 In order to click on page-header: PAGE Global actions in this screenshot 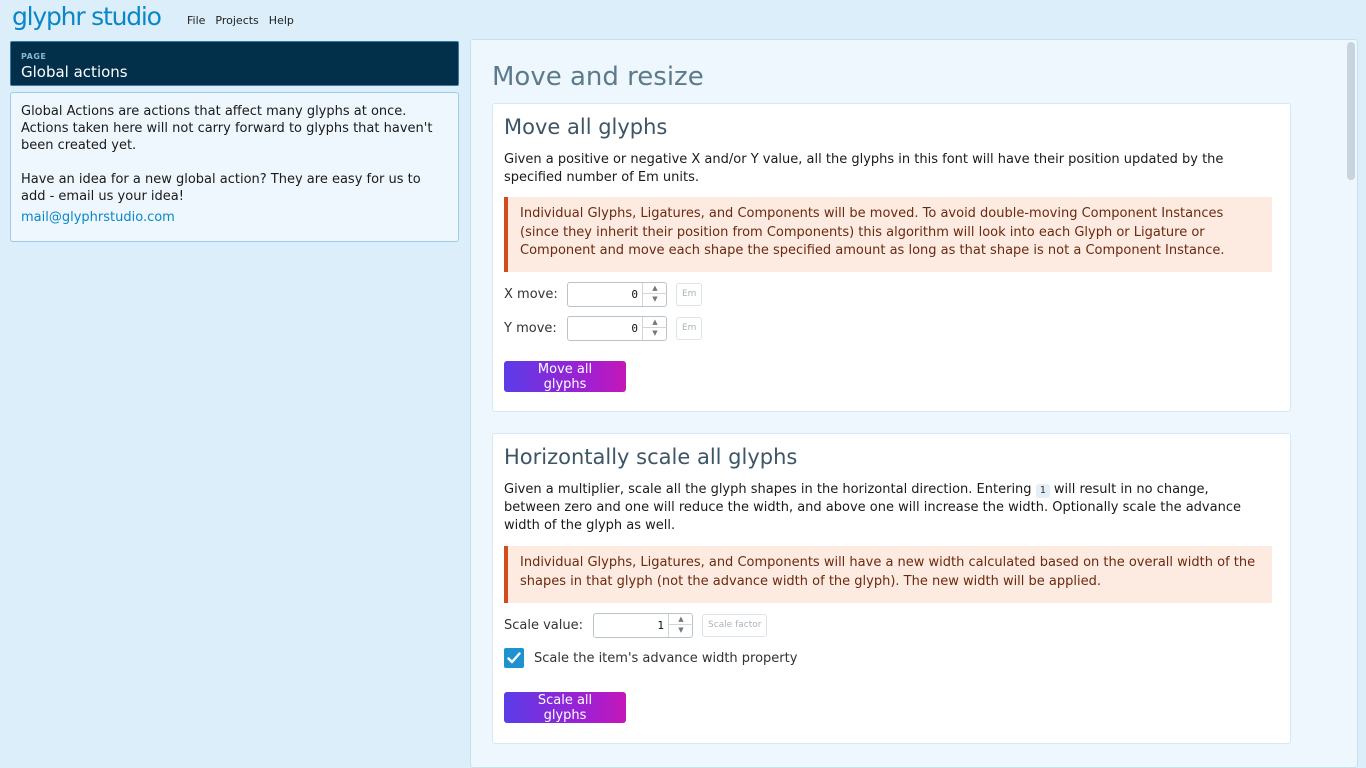, I will do `click(234, 63)`.